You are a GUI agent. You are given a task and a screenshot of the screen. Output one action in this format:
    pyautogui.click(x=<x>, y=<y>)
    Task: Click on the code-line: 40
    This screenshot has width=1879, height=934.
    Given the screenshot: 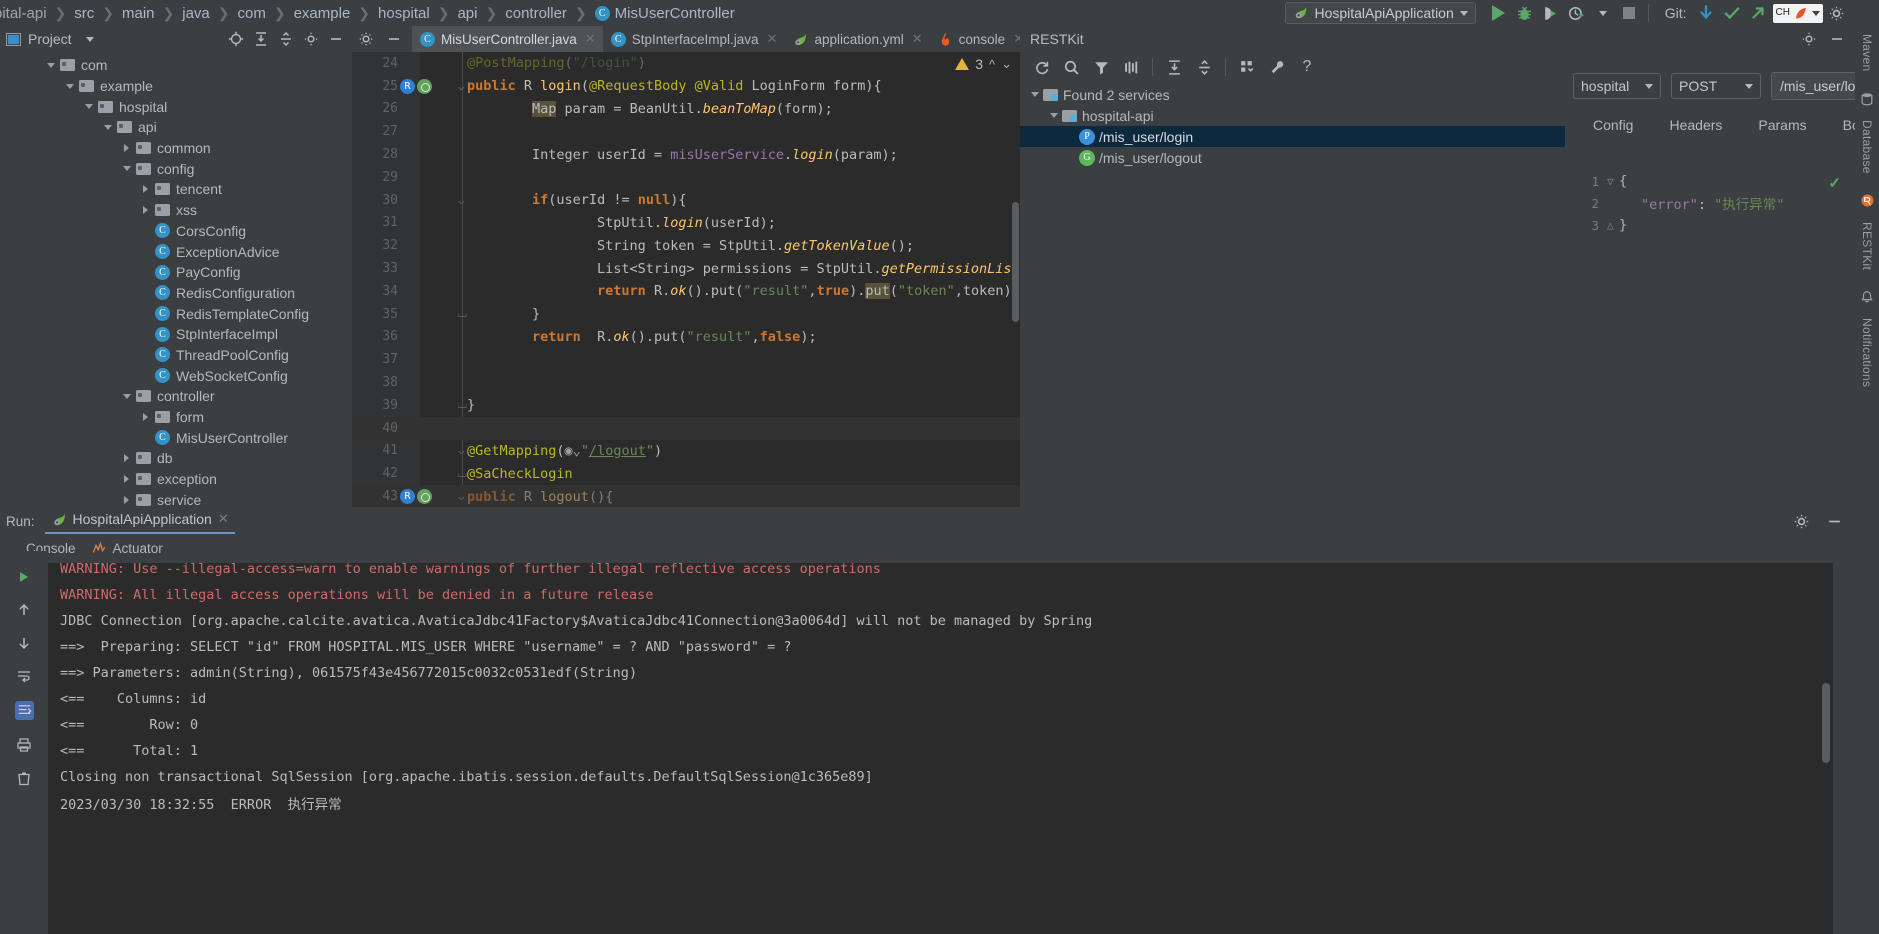 What is the action you would take?
    pyautogui.click(x=686, y=428)
    